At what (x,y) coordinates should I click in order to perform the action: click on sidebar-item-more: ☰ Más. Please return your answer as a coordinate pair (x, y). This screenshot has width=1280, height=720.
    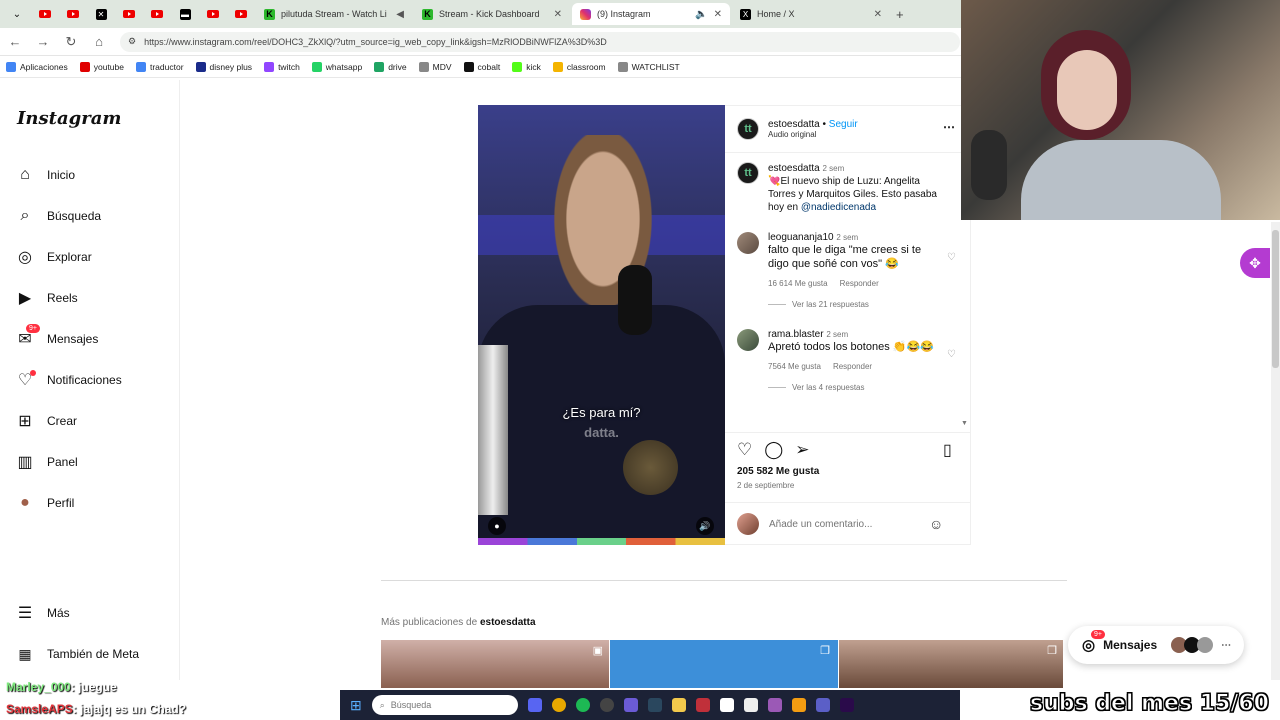
    Looking at the image, I should click on (43, 613).